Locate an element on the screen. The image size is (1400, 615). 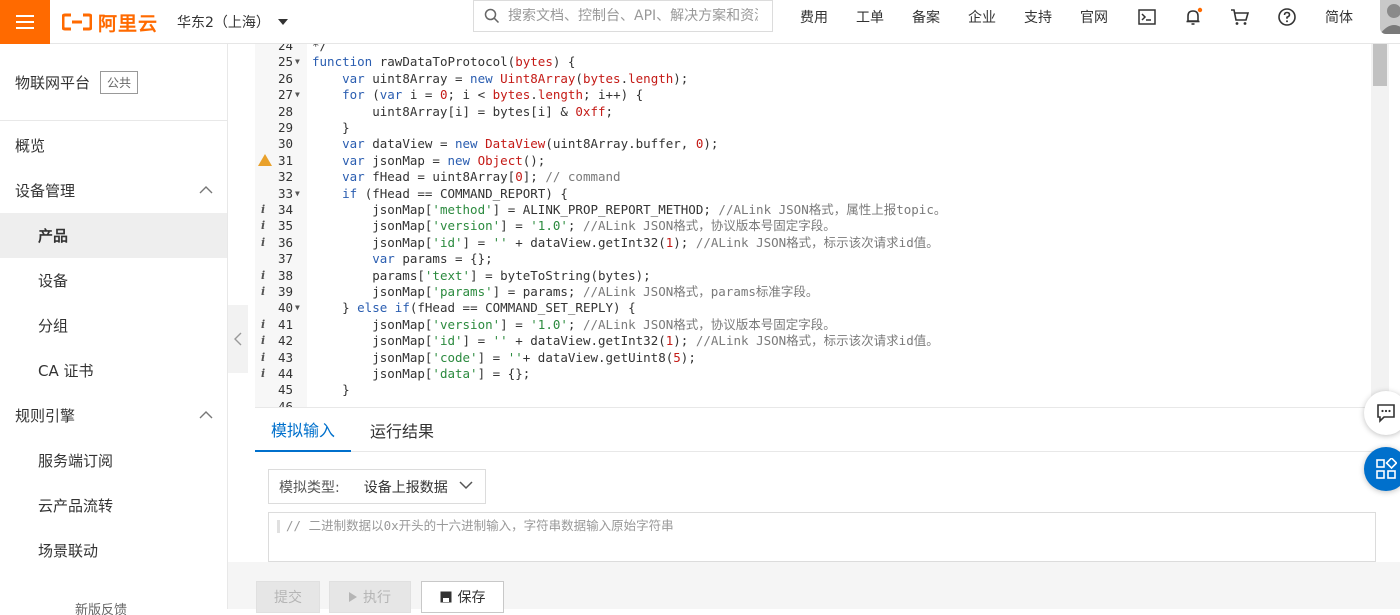
nav-enterprise: 企业 is located at coordinates (982, 17).